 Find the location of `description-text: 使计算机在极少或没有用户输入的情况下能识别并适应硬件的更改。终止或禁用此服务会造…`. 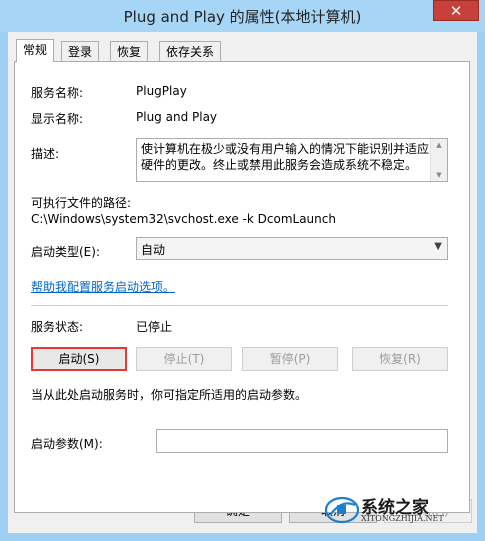

description-text: 使计算机在极少或没有用户输入的情况下能识别并适应硬件的更改。终止或禁用此服务会造… is located at coordinates (285, 157).